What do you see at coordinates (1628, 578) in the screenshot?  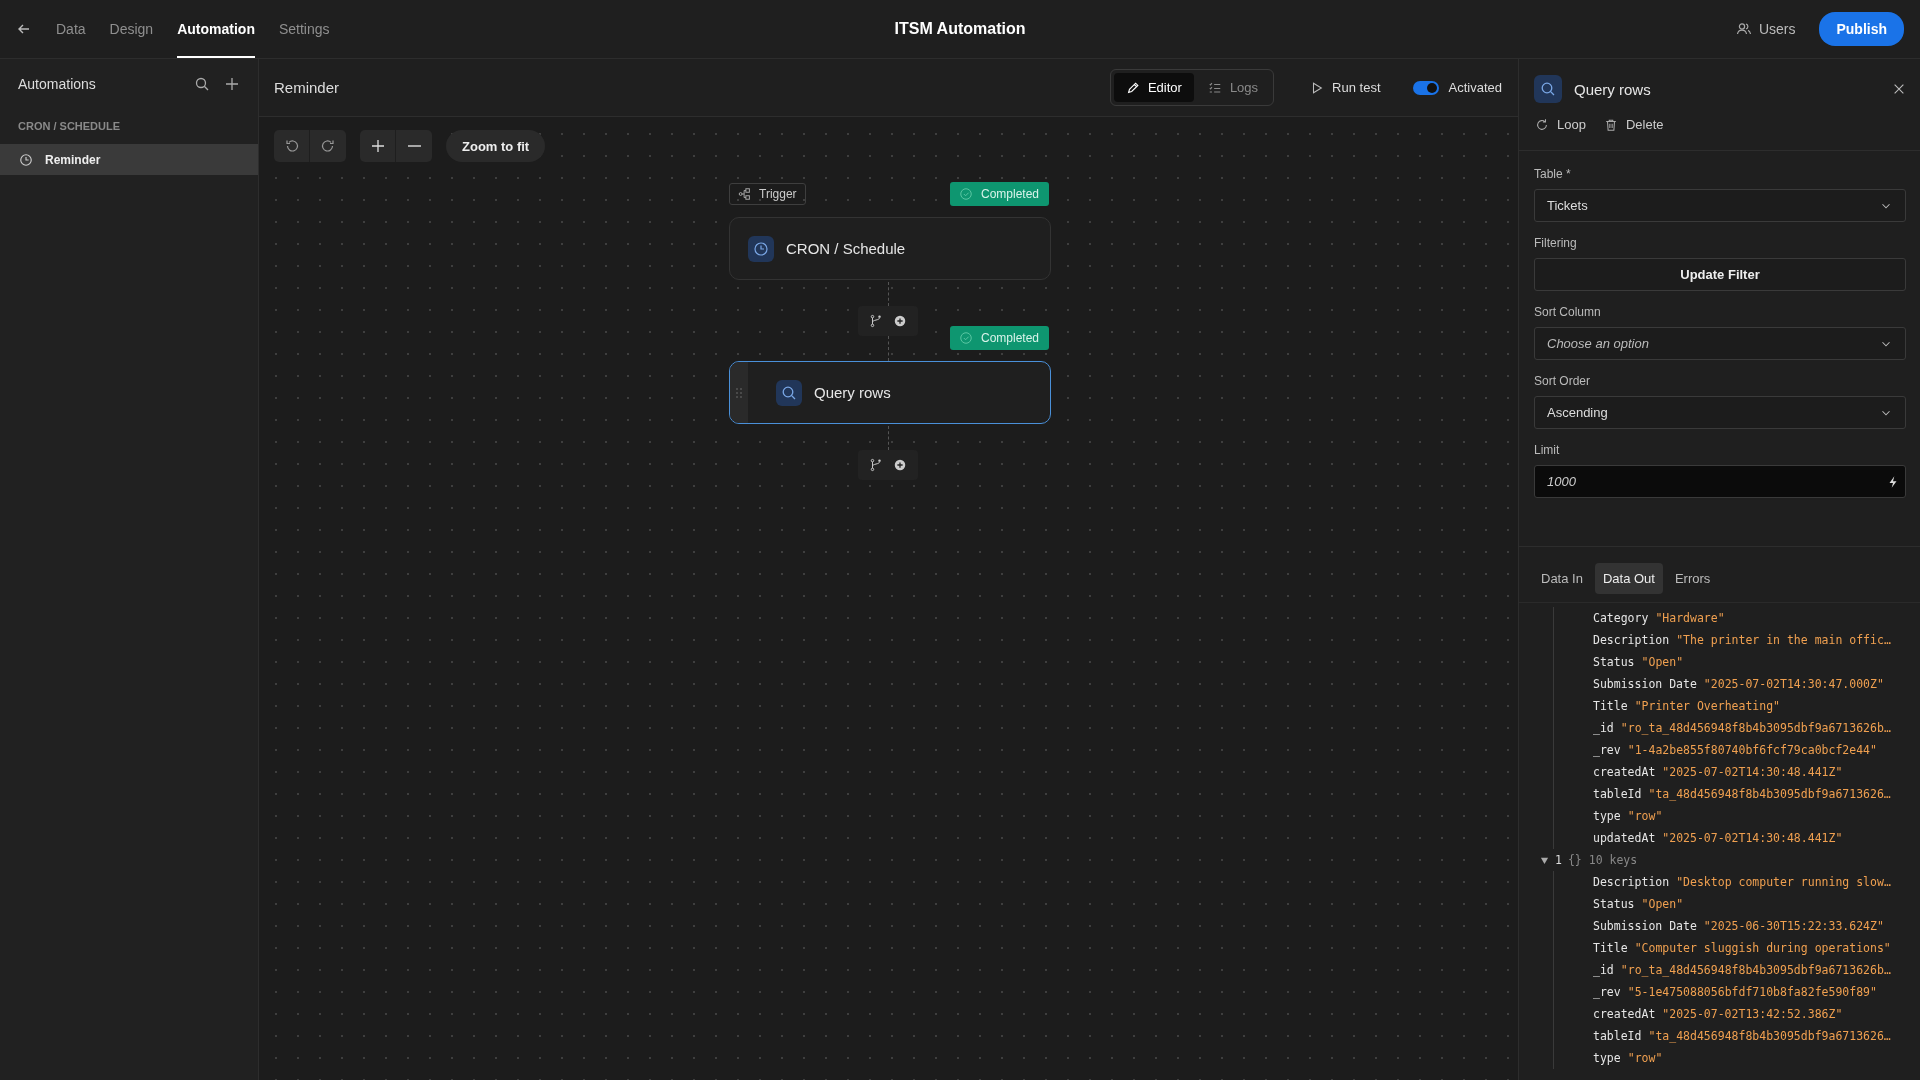 I see `panel-tab: Data Out` at bounding box center [1628, 578].